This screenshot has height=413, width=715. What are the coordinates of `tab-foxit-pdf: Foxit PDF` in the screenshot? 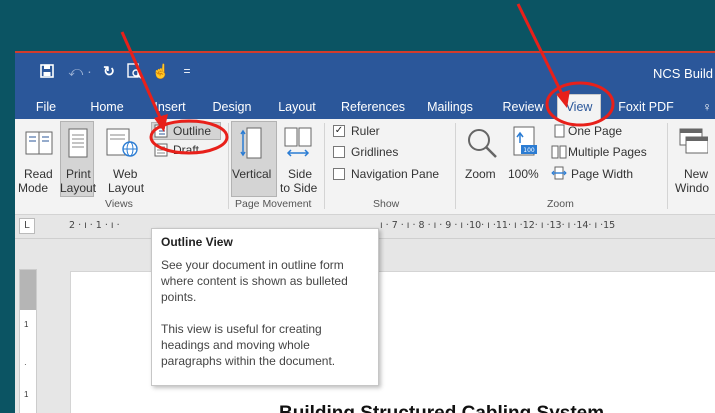 It's located at (646, 107).